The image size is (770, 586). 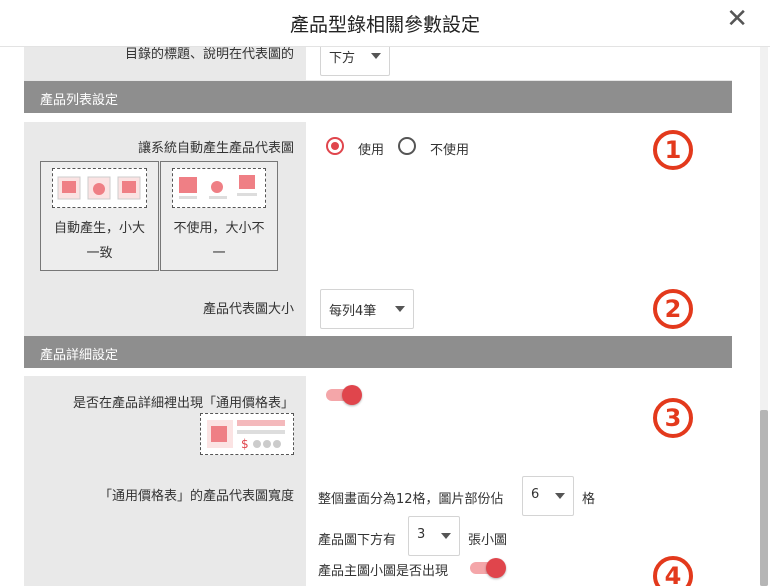 What do you see at coordinates (219, 253) in the screenshot?
I see `example-off-caption-2: 一` at bounding box center [219, 253].